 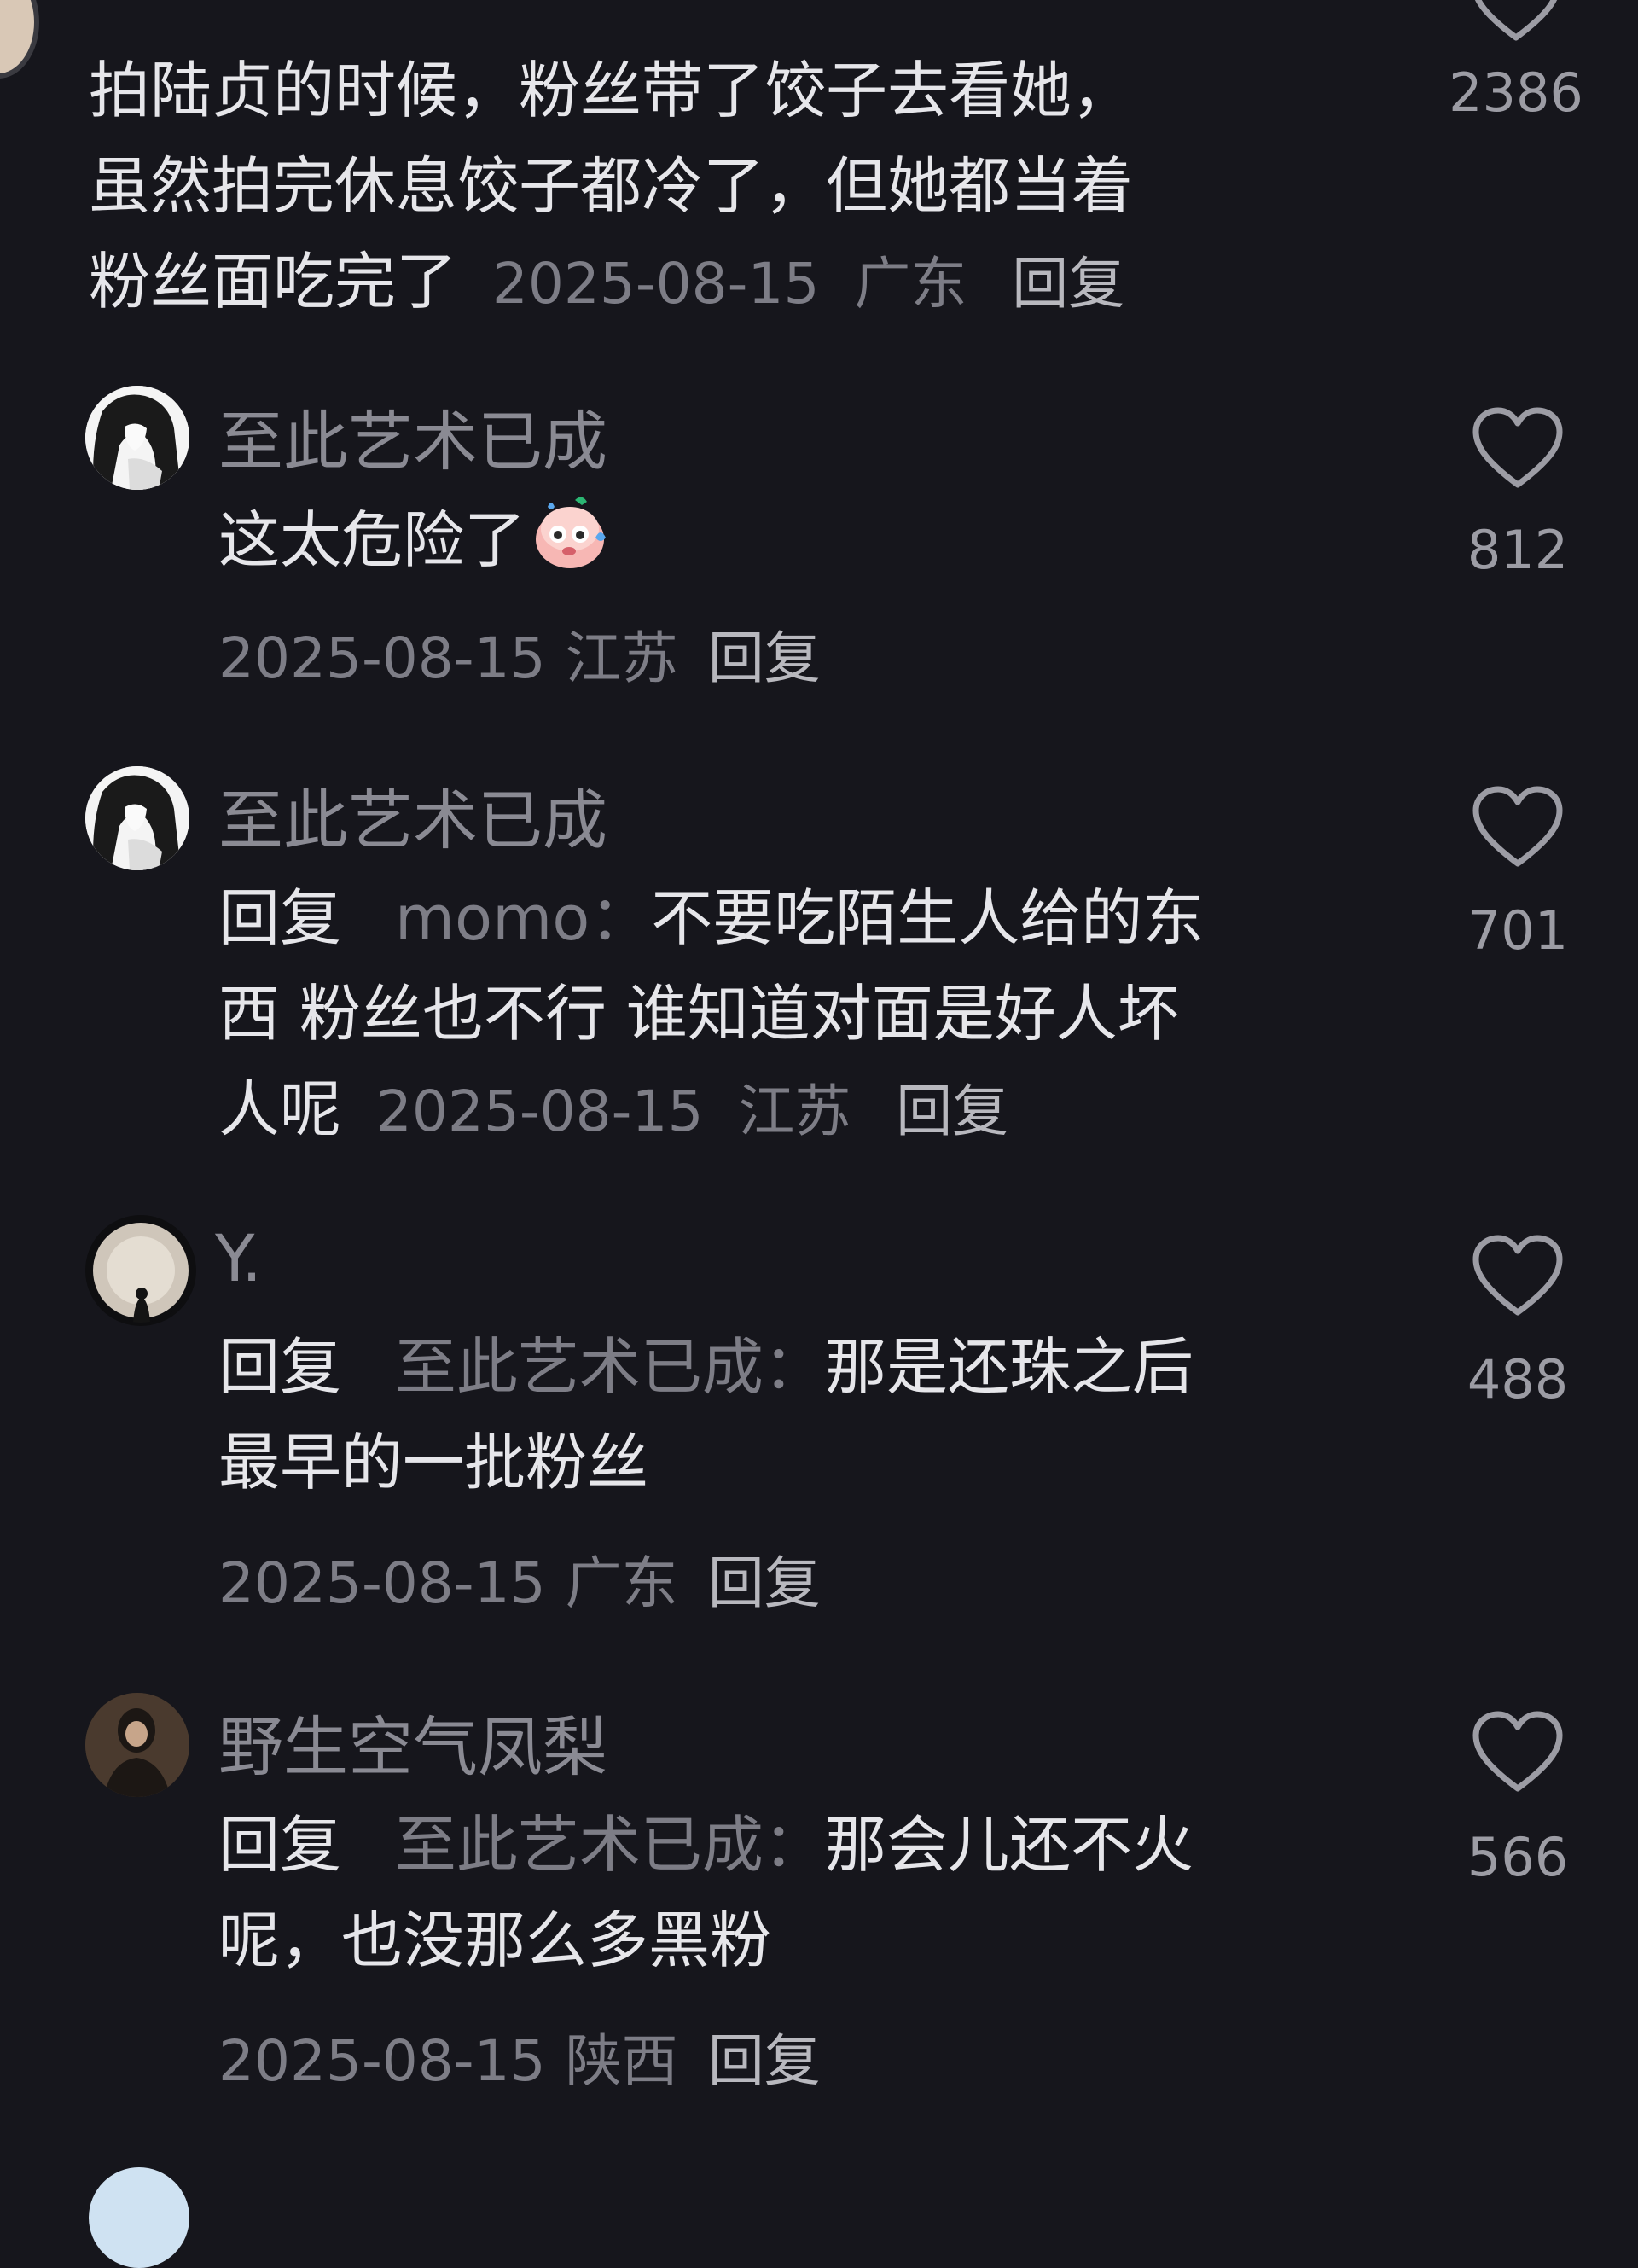 I want to click on reply-meta: 2025-08-15 陕西 回复, so click(x=519, y=2056).